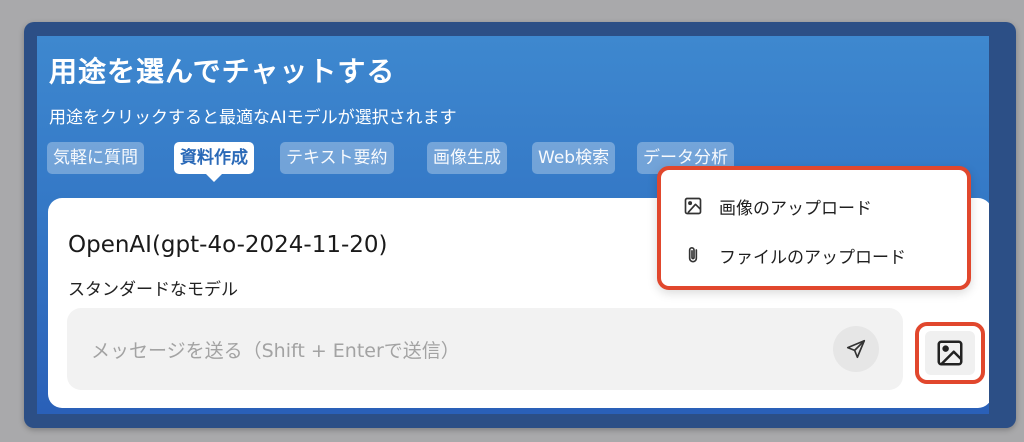  I want to click on attach-image-inner, so click(950, 353).